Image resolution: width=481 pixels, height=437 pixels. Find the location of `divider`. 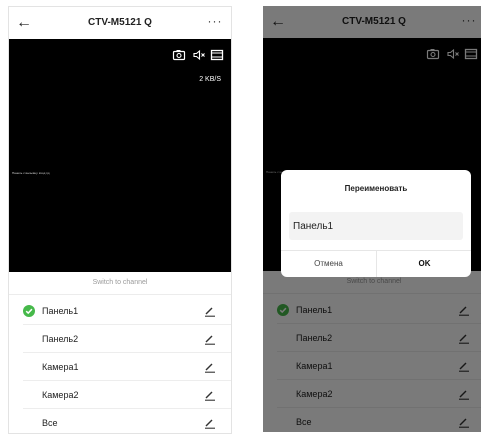

divider is located at coordinates (120, 294).